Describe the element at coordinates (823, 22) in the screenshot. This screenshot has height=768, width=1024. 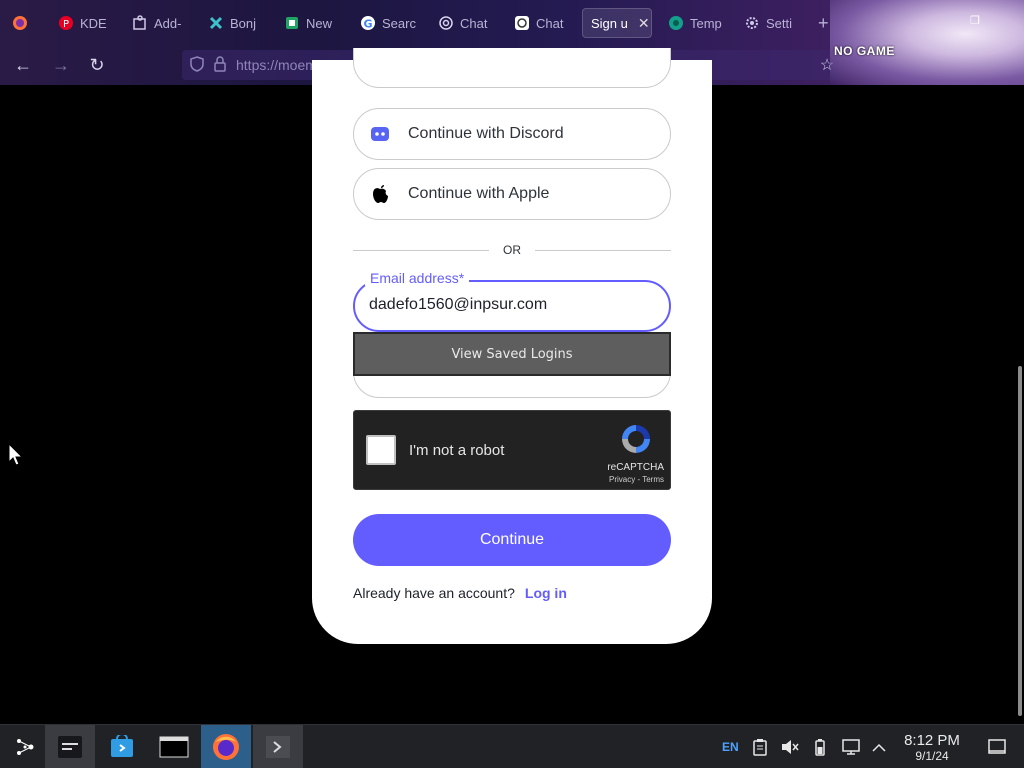
I see `plus-icon: +` at that location.